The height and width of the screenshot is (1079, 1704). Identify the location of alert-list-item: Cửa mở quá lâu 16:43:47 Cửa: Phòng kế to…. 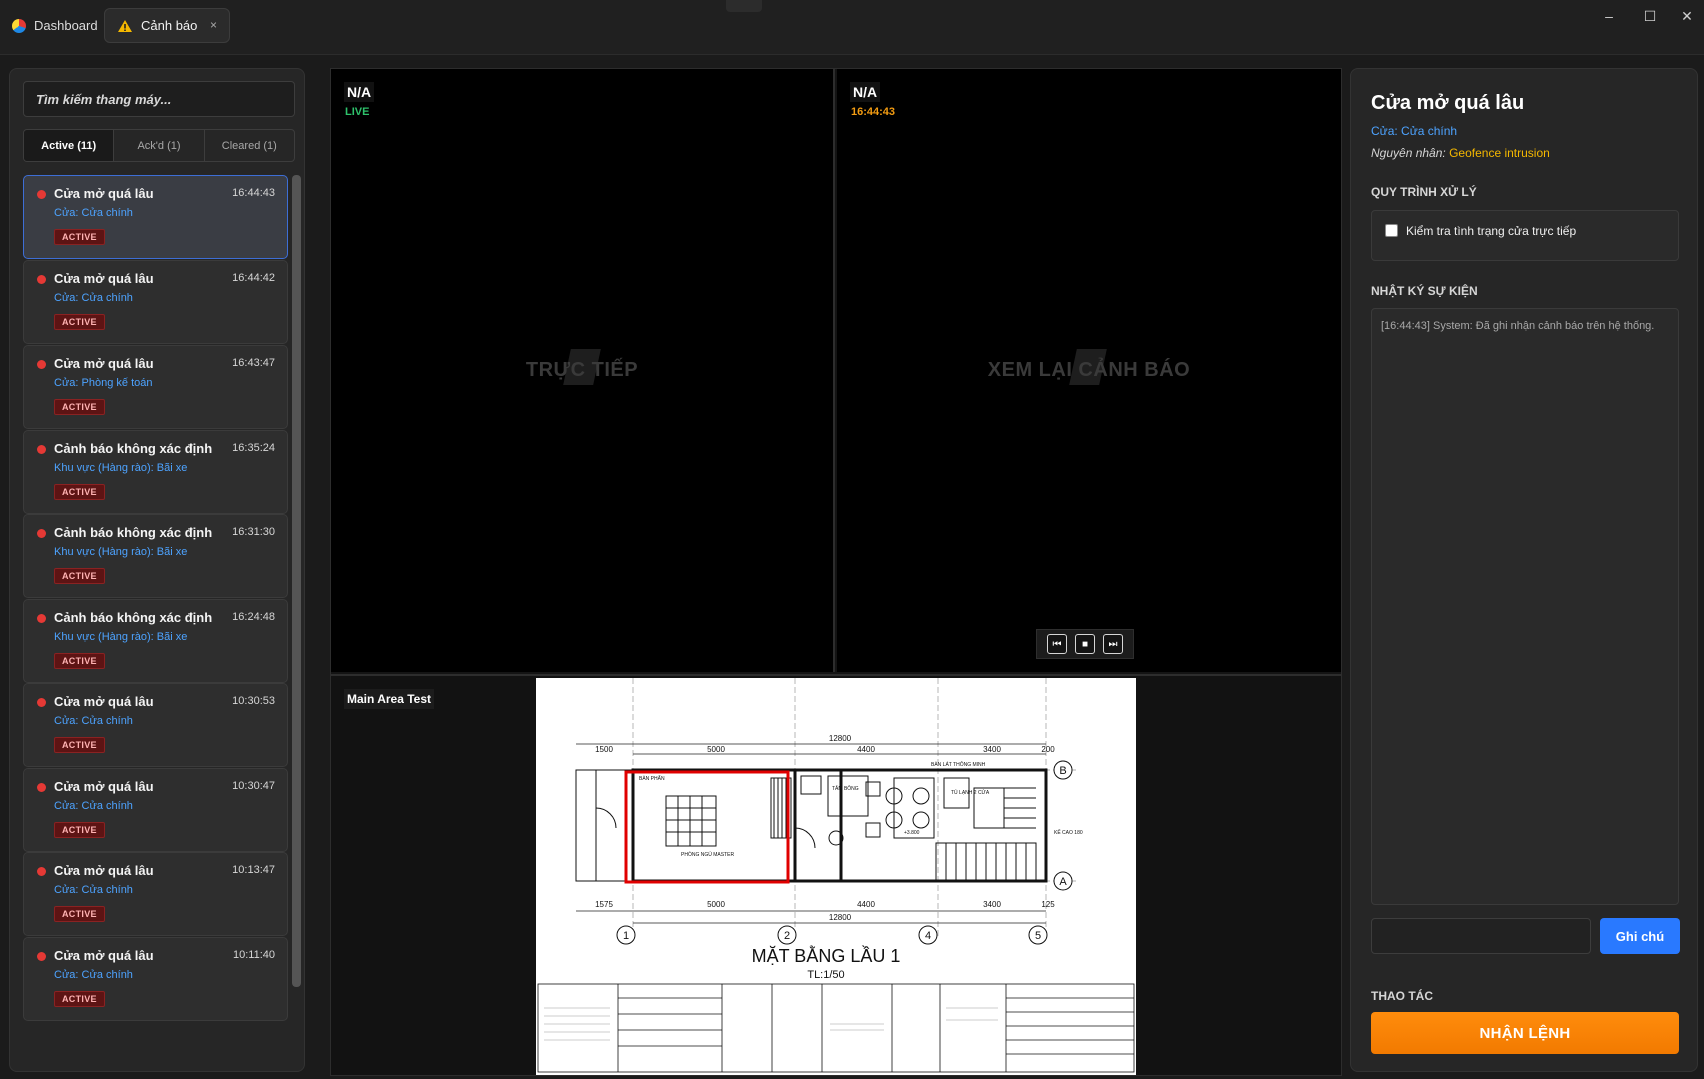
(155, 387).